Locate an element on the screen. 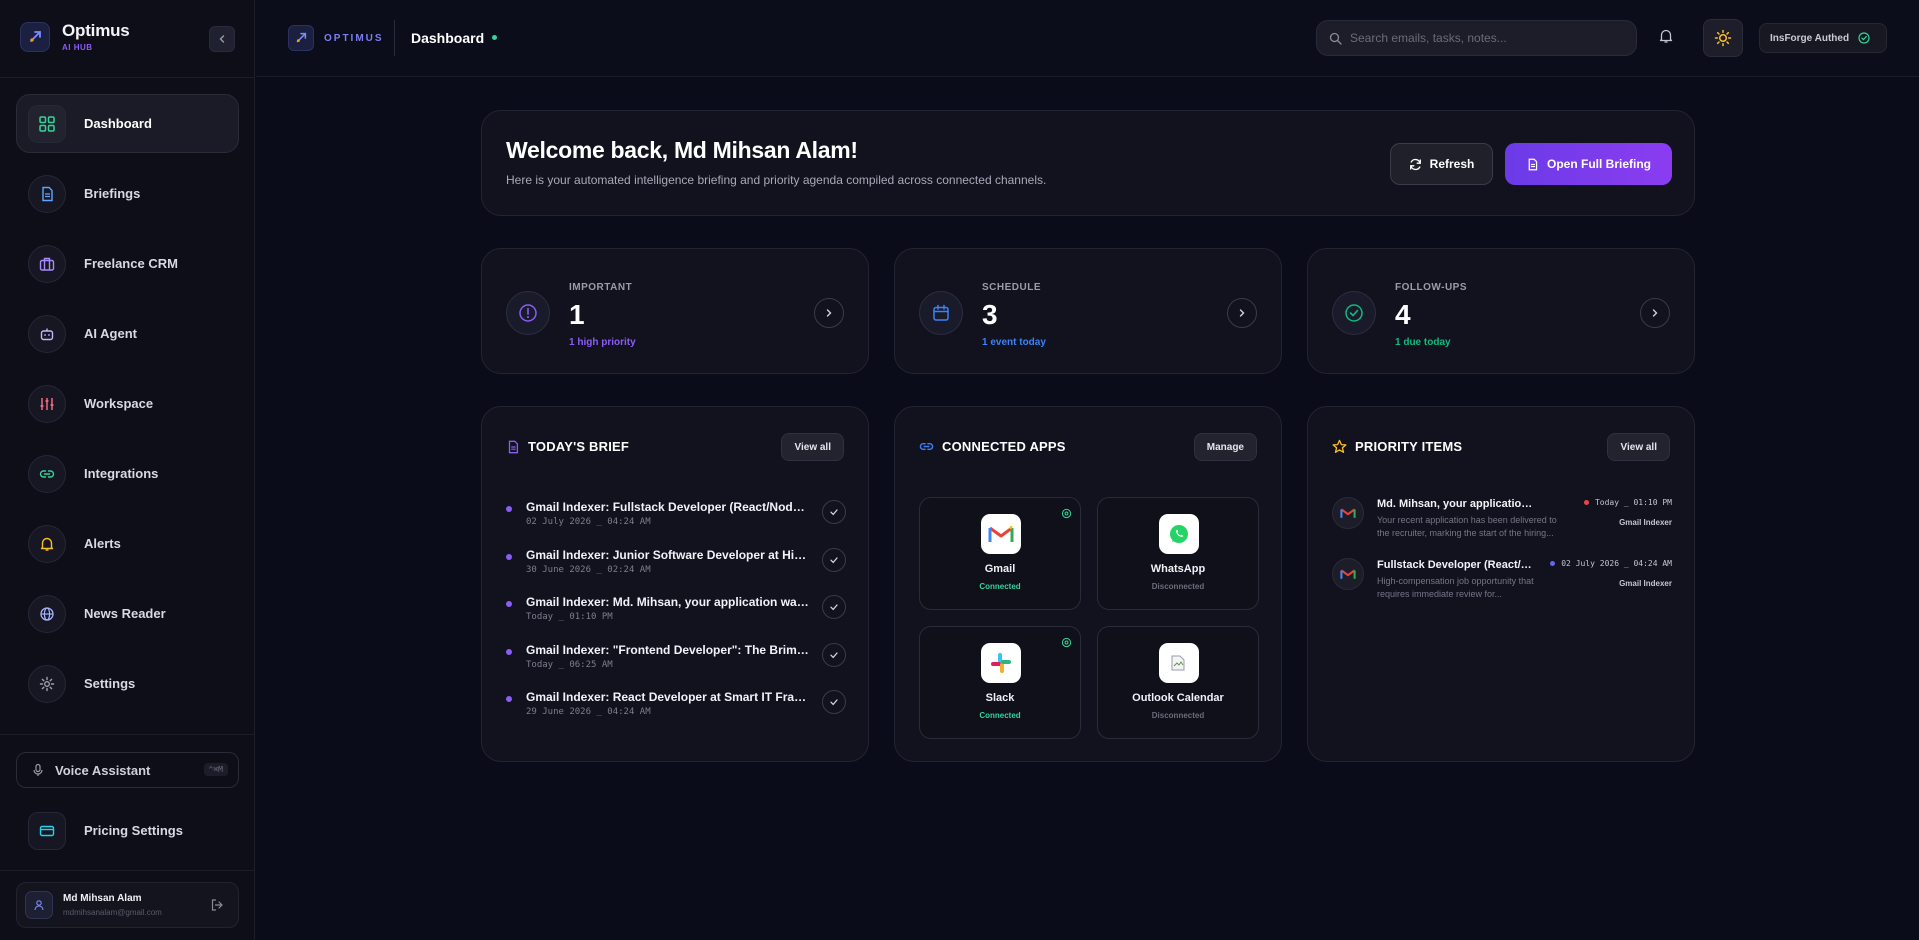 This screenshot has width=1919, height=940. refresh-button: Refresh is located at coordinates (1441, 164).